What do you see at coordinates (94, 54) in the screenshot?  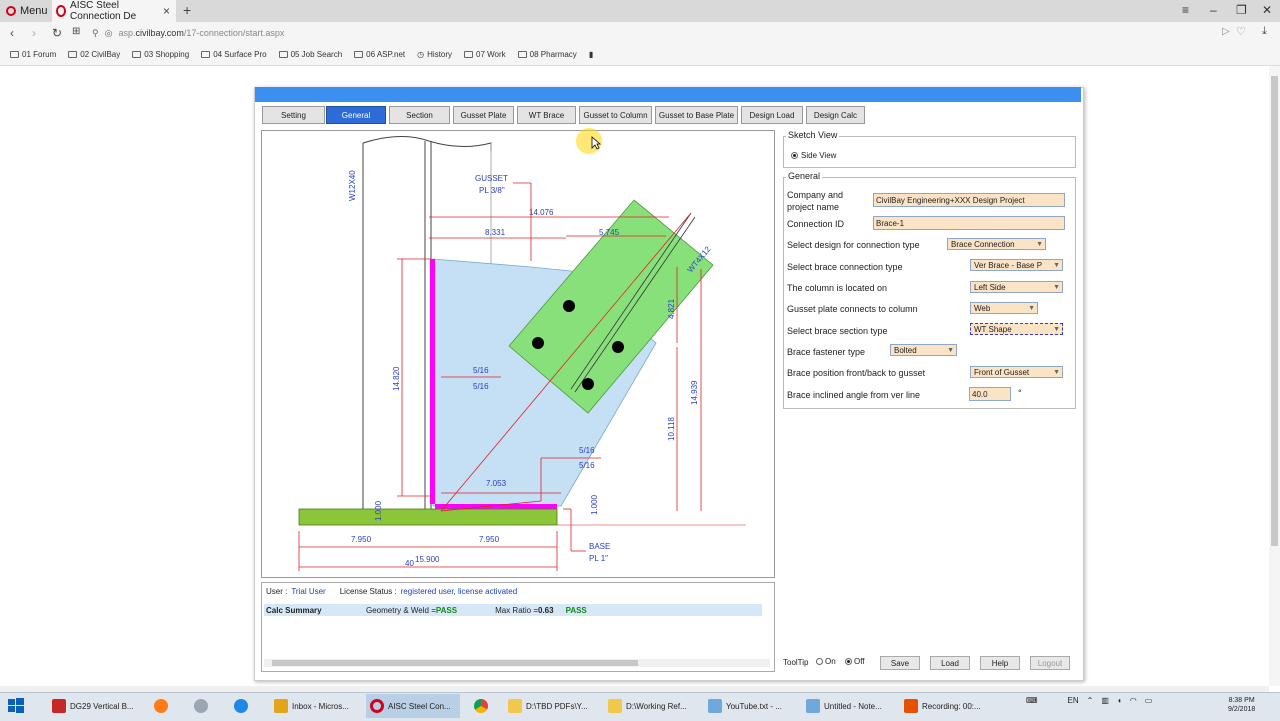 I see `bookmark-item: 02 CivilBay` at bounding box center [94, 54].